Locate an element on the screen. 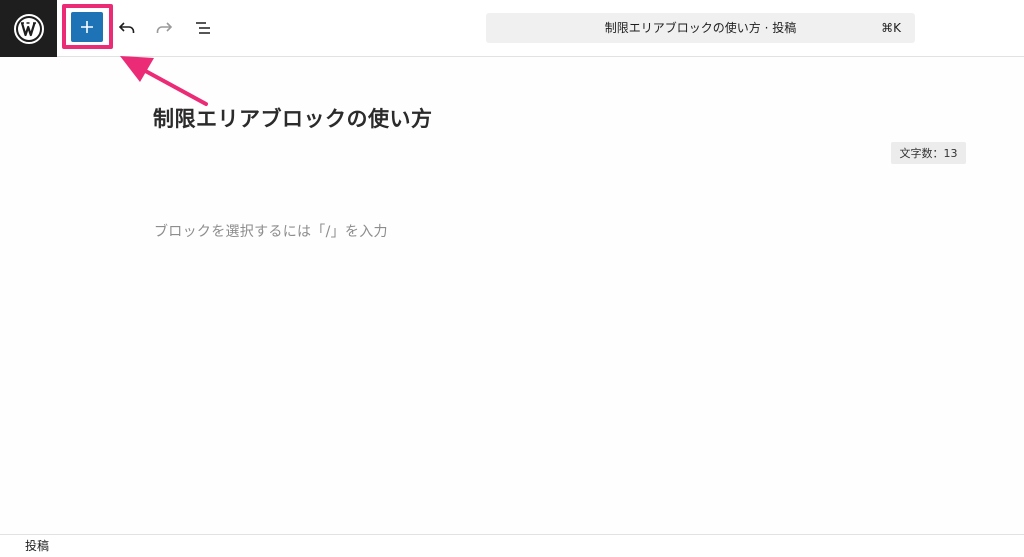 Image resolution: width=1024 pixels, height=557 pixels. editor-toolbar: 制限エリアブロックの使い方 · 投稿 ⌘K is located at coordinates (512, 28).